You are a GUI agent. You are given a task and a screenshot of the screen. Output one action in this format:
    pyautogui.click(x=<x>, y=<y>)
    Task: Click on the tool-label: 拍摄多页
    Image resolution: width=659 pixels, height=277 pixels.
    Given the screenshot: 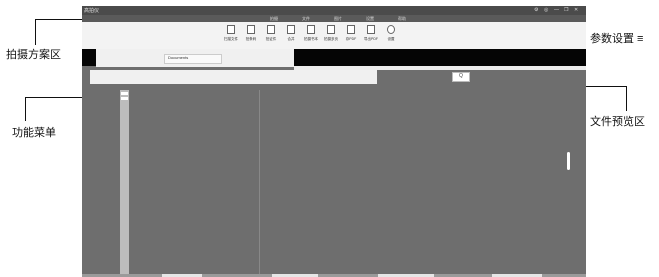 What is the action you would take?
    pyautogui.click(x=331, y=39)
    